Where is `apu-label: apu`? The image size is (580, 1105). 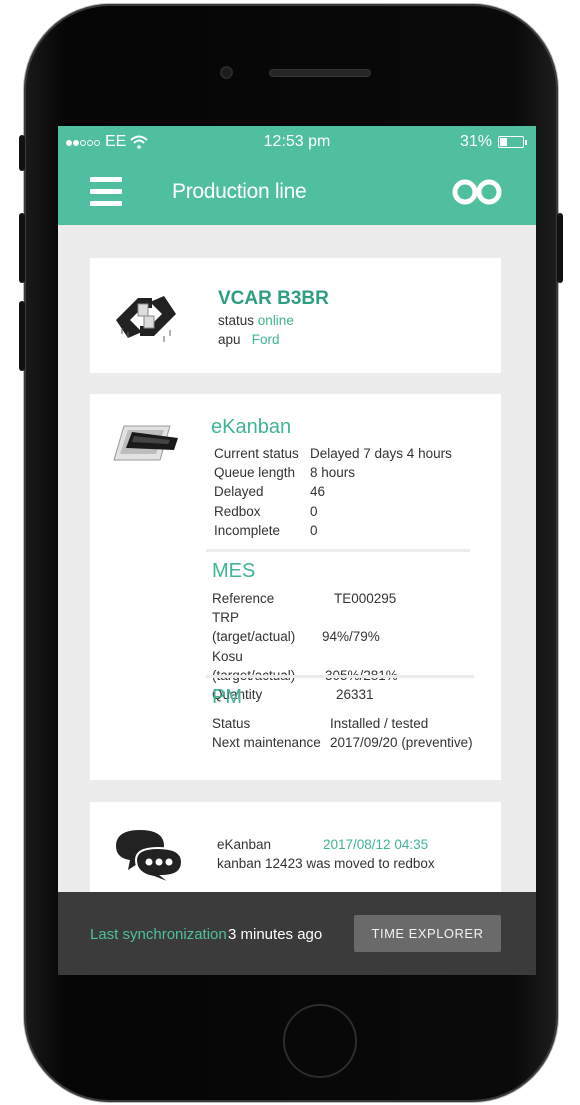 apu-label: apu is located at coordinates (229, 340).